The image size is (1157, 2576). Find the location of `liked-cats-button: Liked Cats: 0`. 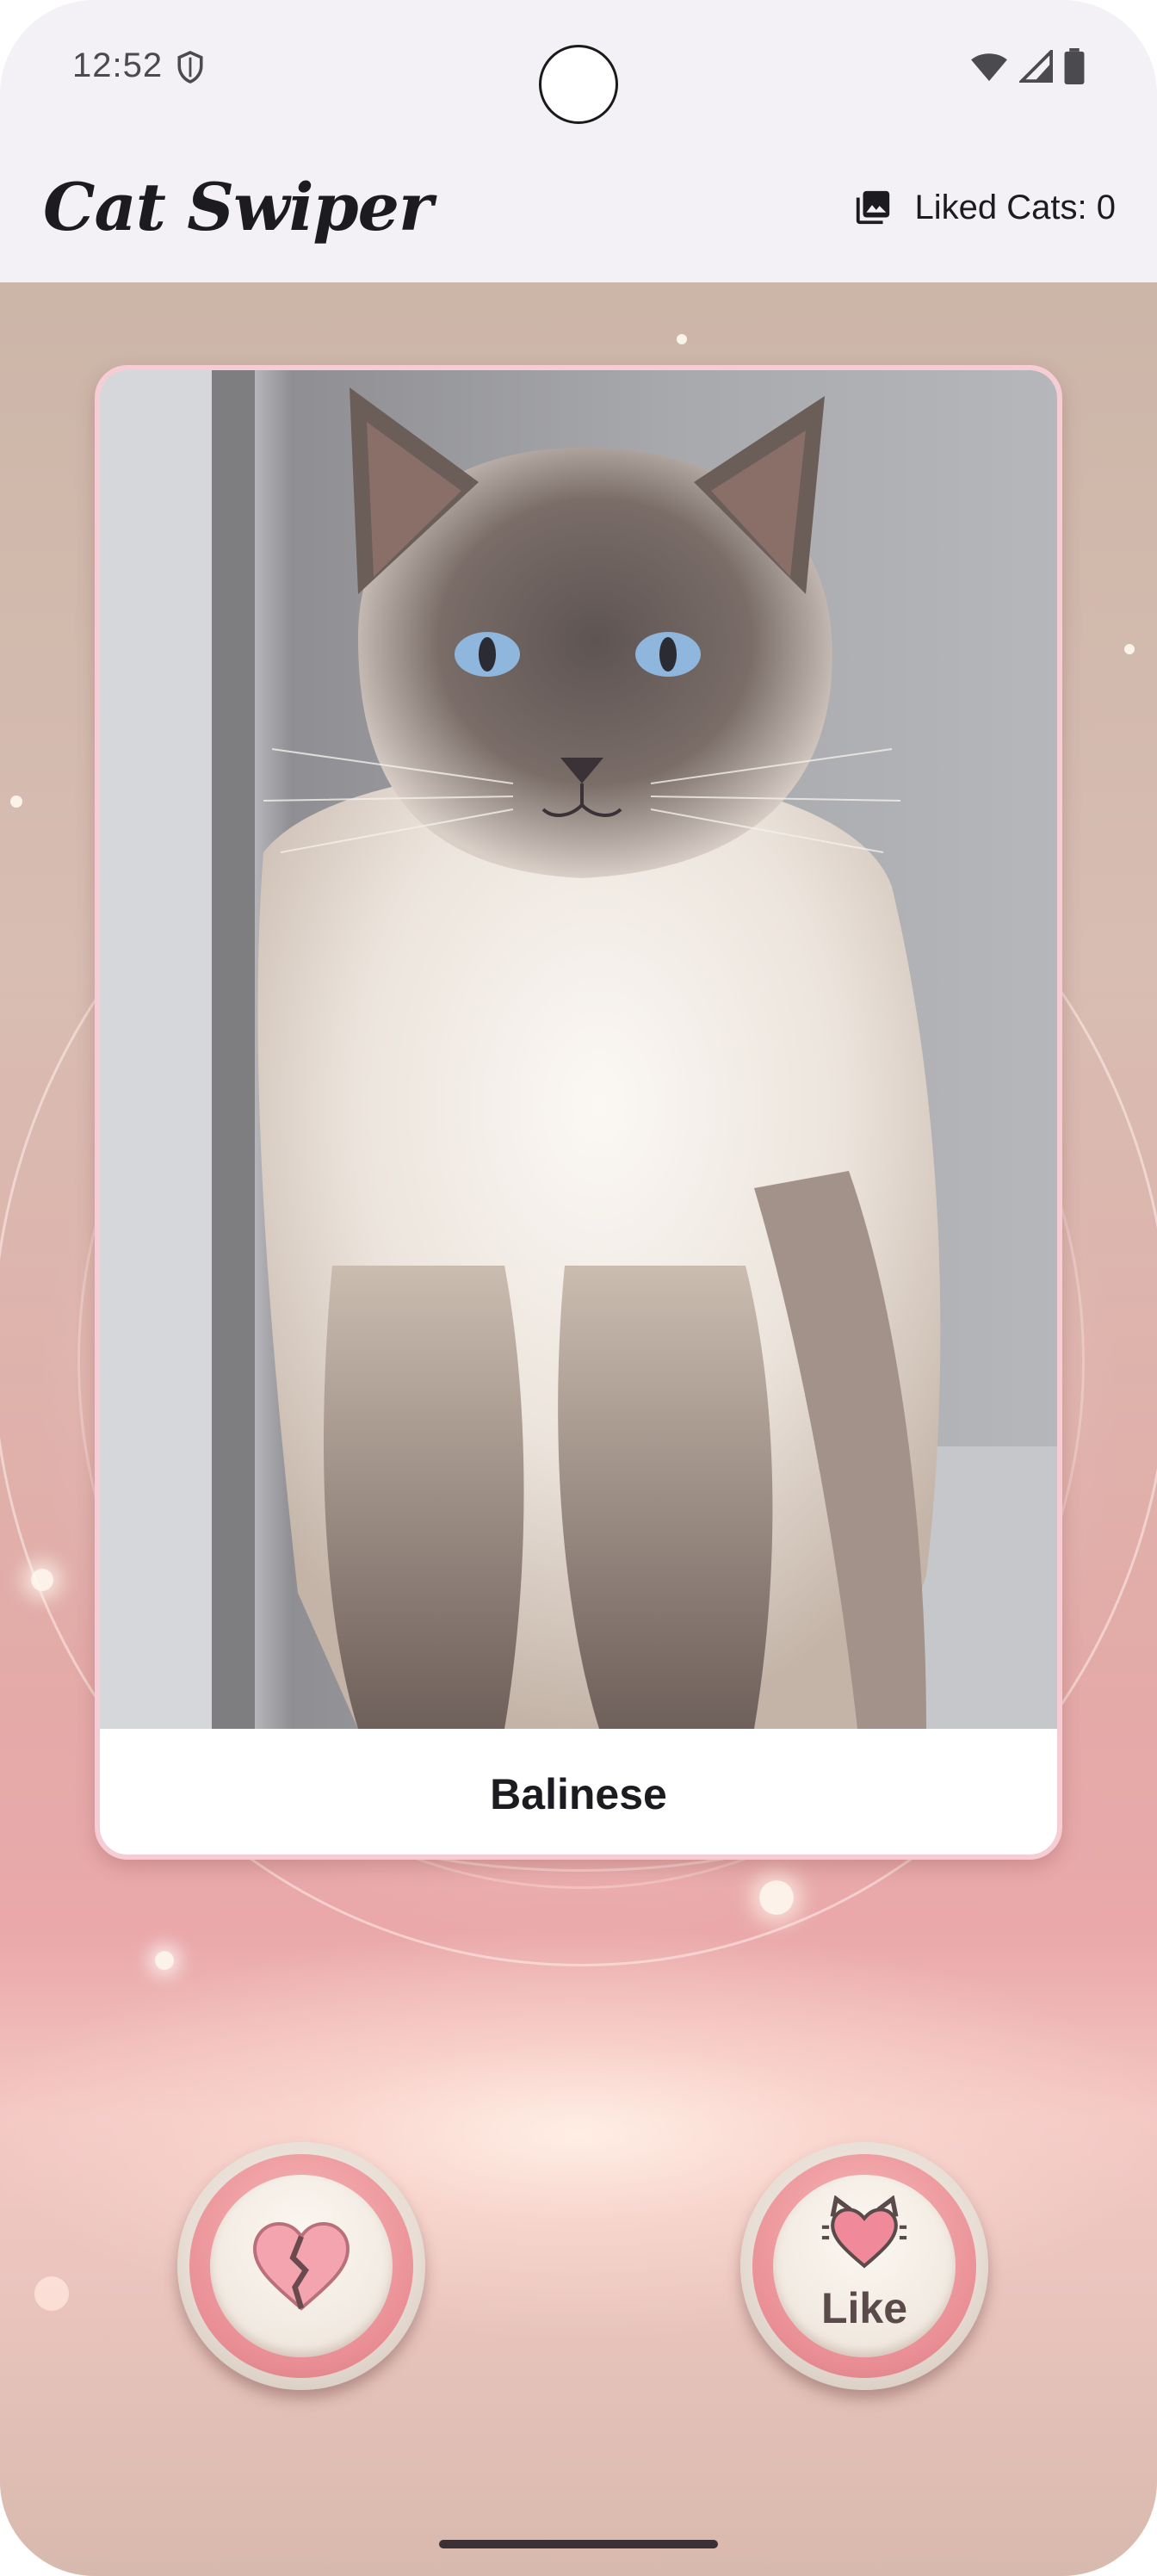

liked-cats-button: Liked Cats: 0 is located at coordinates (984, 208).